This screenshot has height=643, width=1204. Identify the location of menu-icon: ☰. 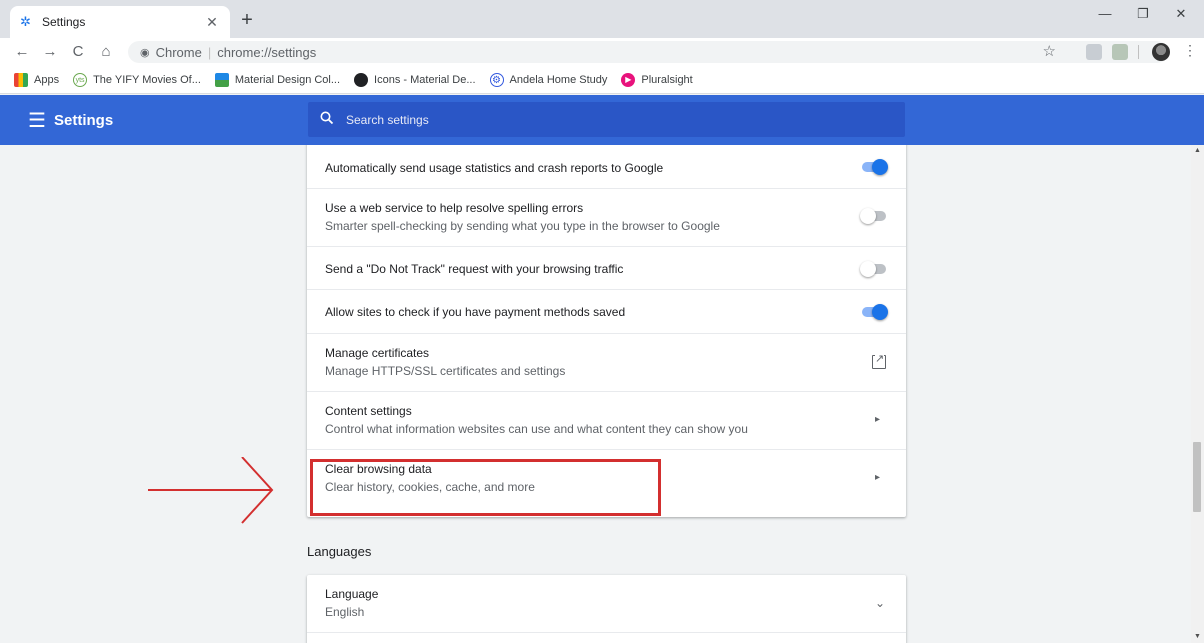
(37, 120).